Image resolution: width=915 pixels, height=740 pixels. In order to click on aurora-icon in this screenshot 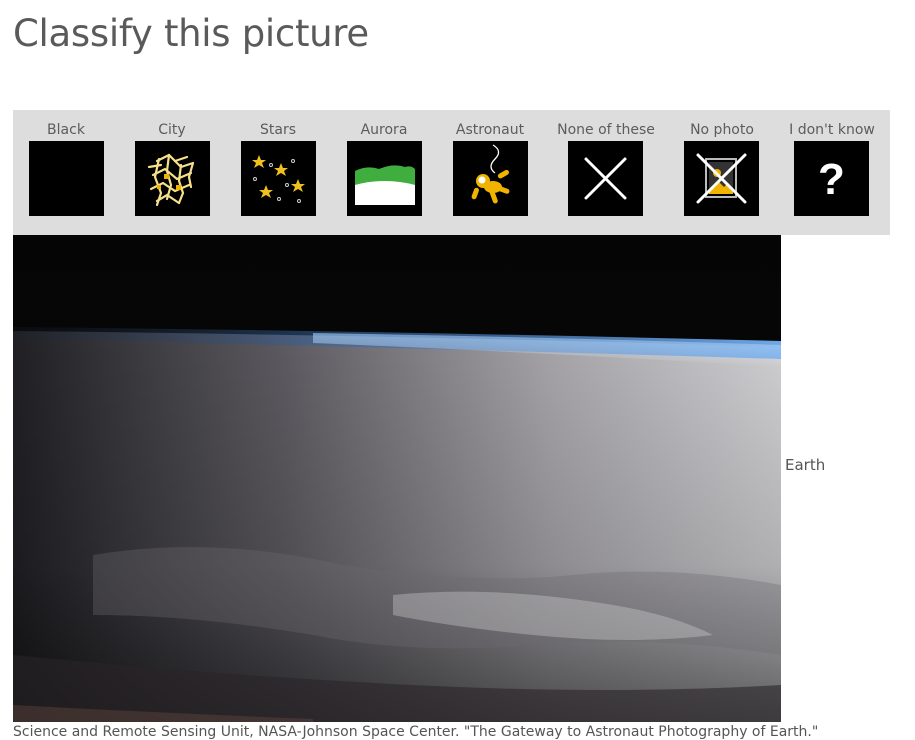, I will do `click(384, 178)`.